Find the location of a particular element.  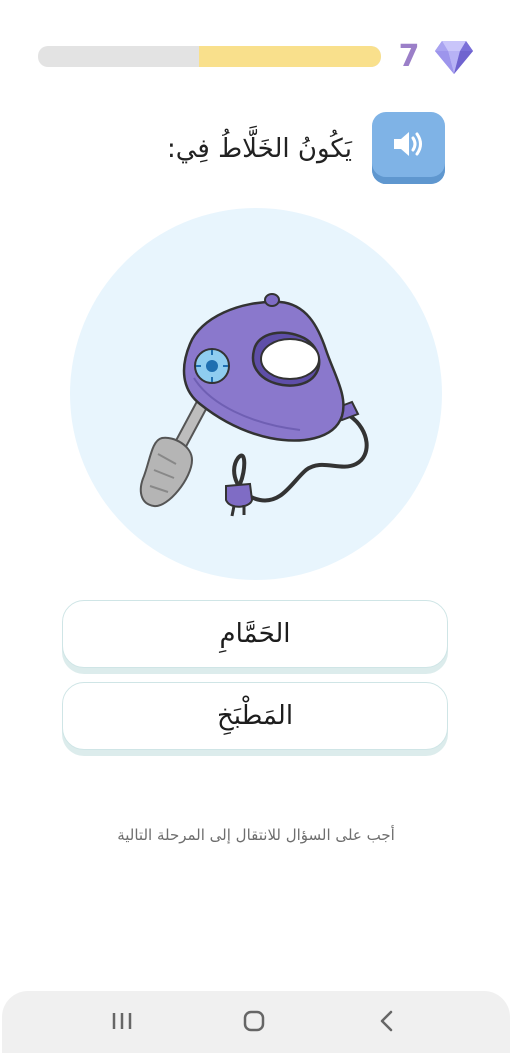

progress-fill is located at coordinates (290, 56).